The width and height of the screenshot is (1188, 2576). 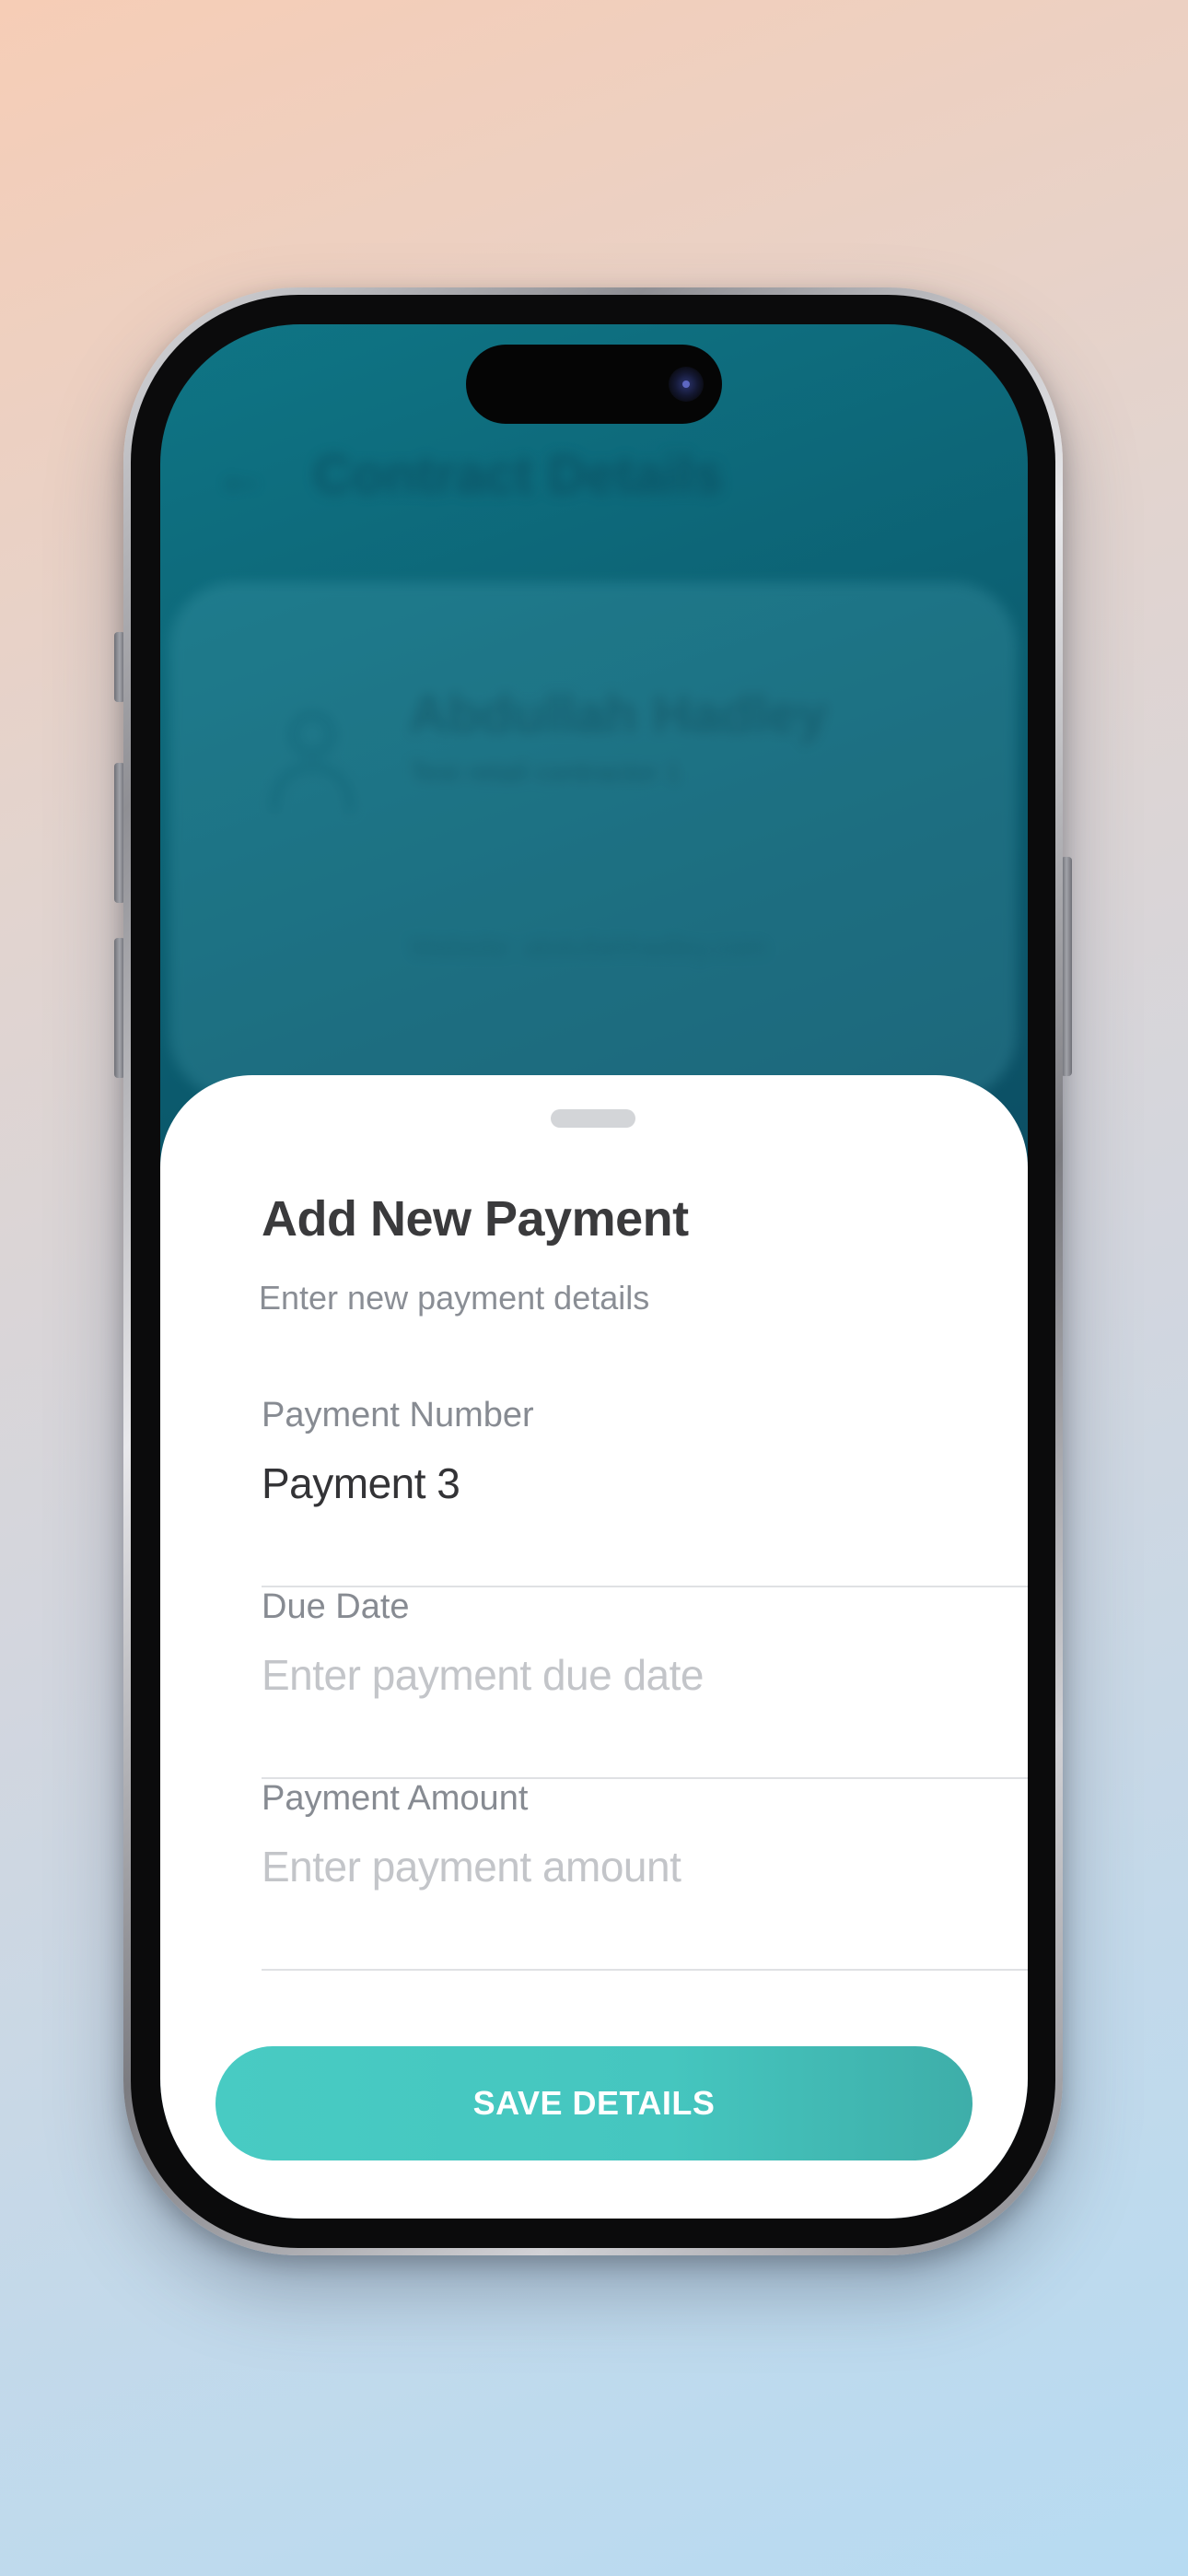 I want to click on background-card-line: Website: abdullahhadley.com, so click(x=588, y=947).